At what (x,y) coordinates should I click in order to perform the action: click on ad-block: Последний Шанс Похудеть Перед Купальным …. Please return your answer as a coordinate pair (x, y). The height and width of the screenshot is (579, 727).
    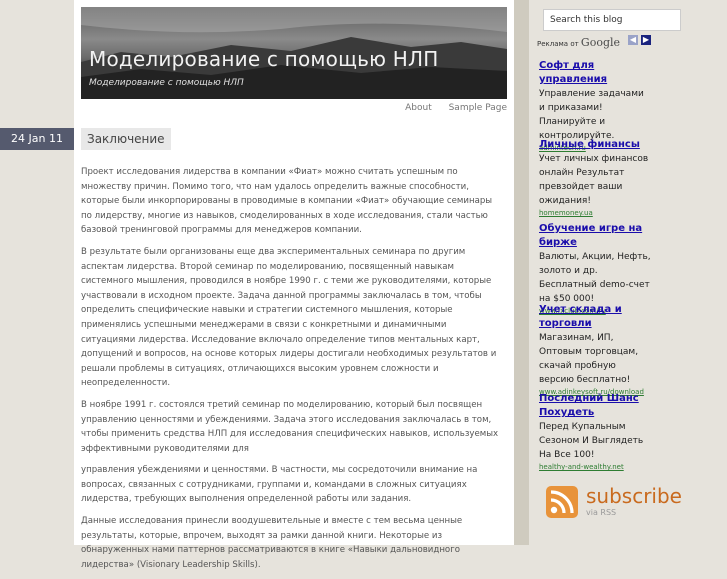
    Looking at the image, I should click on (595, 432).